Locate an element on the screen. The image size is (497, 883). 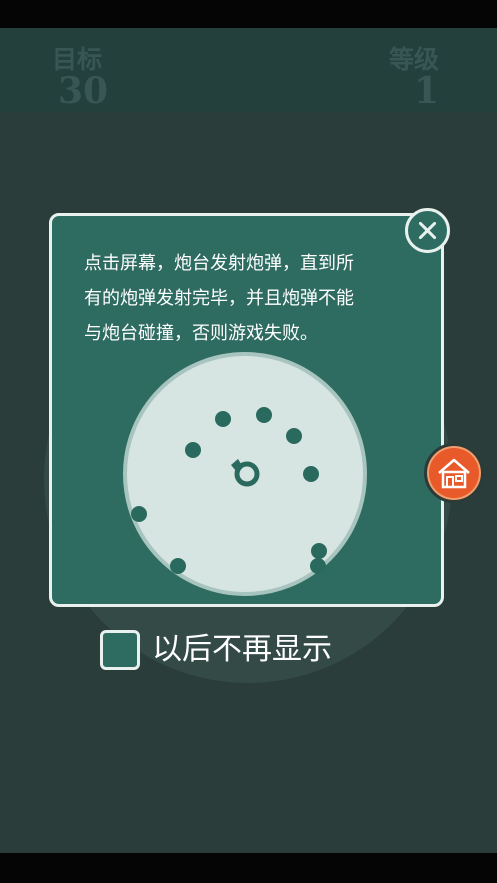
instruction-line: 与炮台碰撞，否则游戏失败。 is located at coordinates (201, 333).